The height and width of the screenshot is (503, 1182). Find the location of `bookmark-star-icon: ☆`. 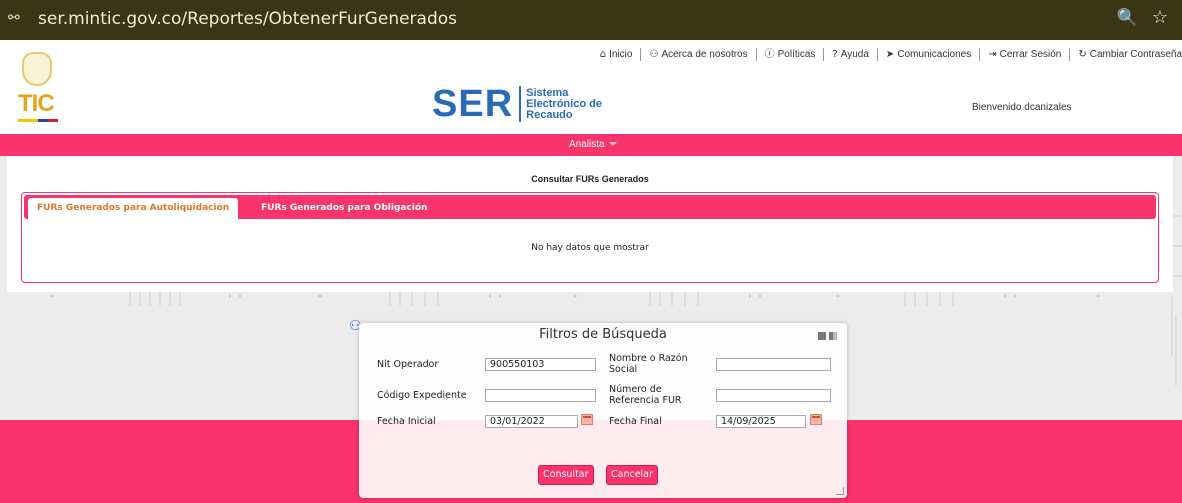

bookmark-star-icon: ☆ is located at coordinates (1160, 17).